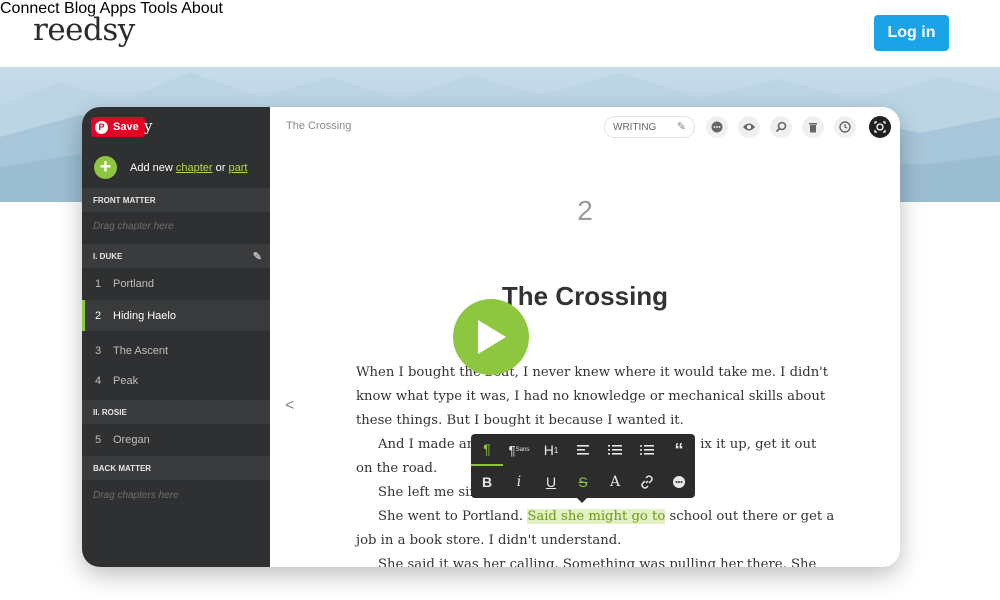  What do you see at coordinates (615, 482) in the screenshot?
I see `text-style-button: A` at bounding box center [615, 482].